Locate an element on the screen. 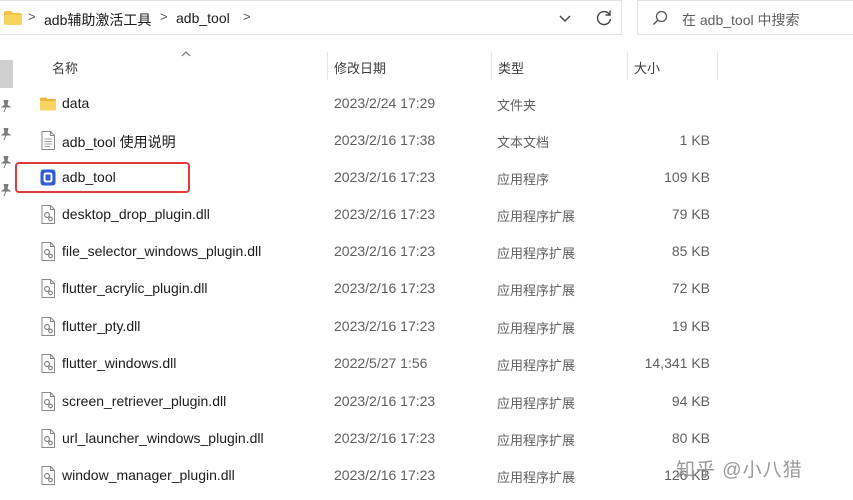 The width and height of the screenshot is (853, 500). file-type: 文件夹 is located at coordinates (517, 105).